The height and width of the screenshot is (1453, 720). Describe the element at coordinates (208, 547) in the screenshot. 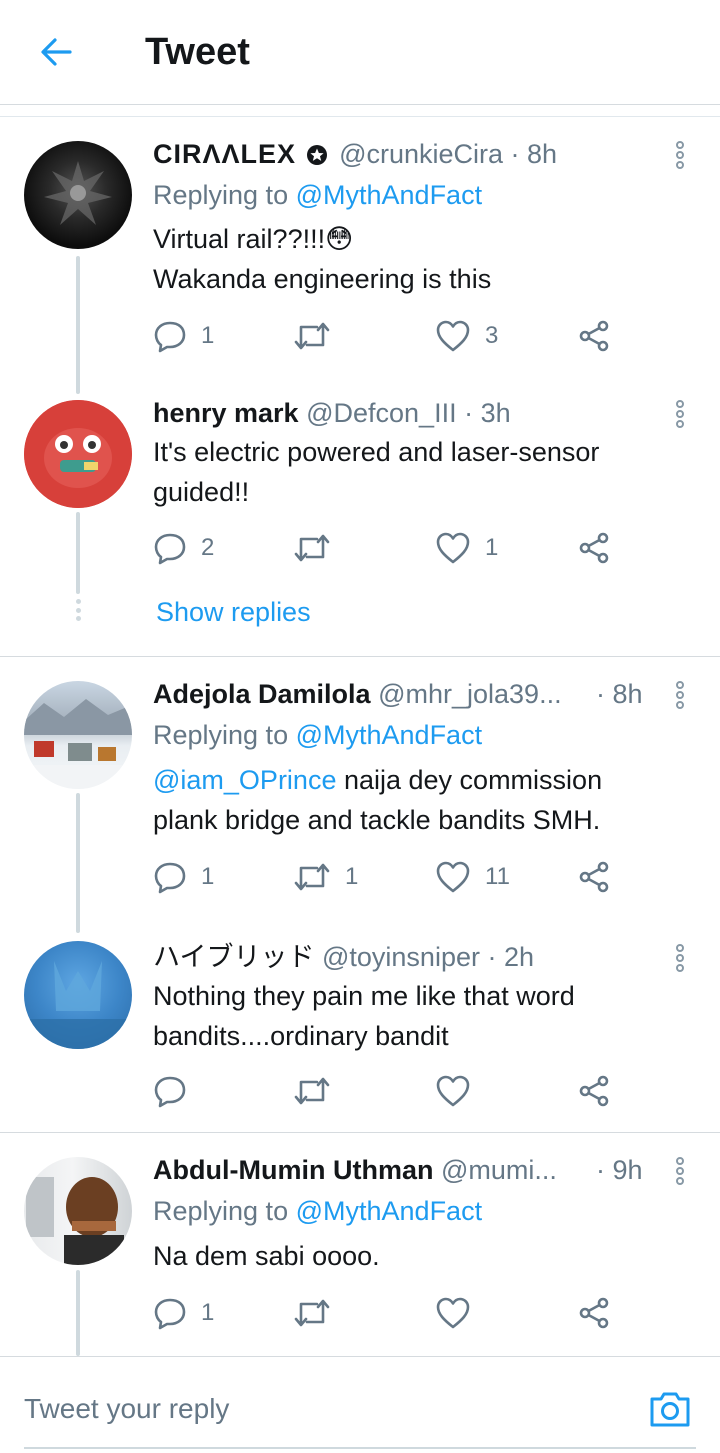

I see `reply-count: 2` at that location.